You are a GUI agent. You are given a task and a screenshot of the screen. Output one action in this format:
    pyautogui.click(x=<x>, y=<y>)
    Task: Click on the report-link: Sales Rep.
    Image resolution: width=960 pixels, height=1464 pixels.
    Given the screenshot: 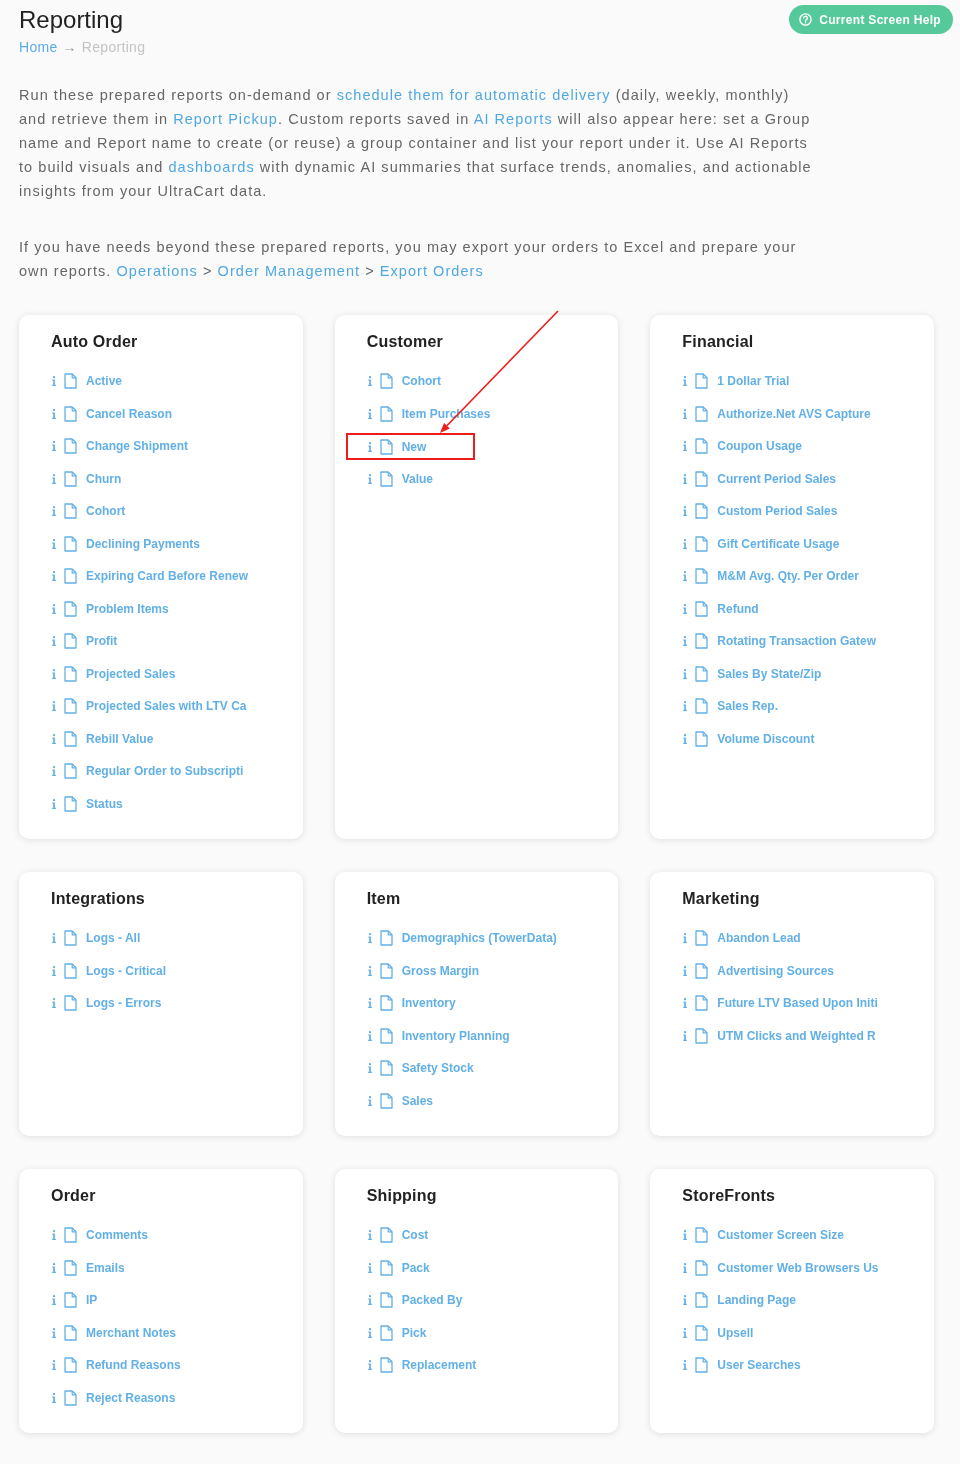 What is the action you would take?
    pyautogui.click(x=748, y=706)
    